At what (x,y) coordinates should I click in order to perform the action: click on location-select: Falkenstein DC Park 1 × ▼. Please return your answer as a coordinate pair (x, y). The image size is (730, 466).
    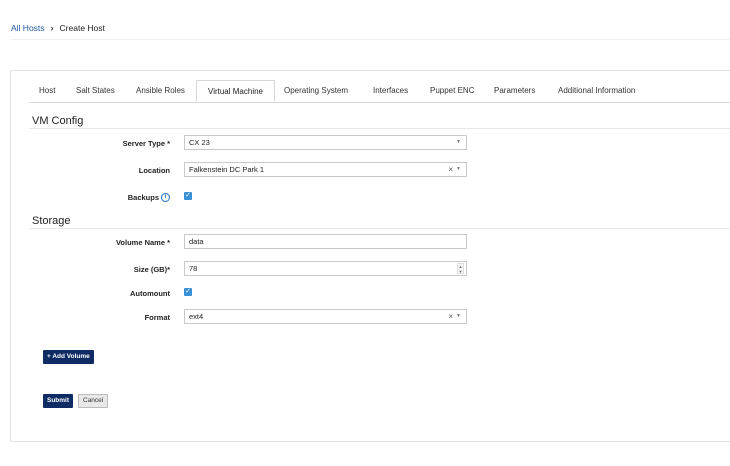
    Looking at the image, I should click on (325, 169).